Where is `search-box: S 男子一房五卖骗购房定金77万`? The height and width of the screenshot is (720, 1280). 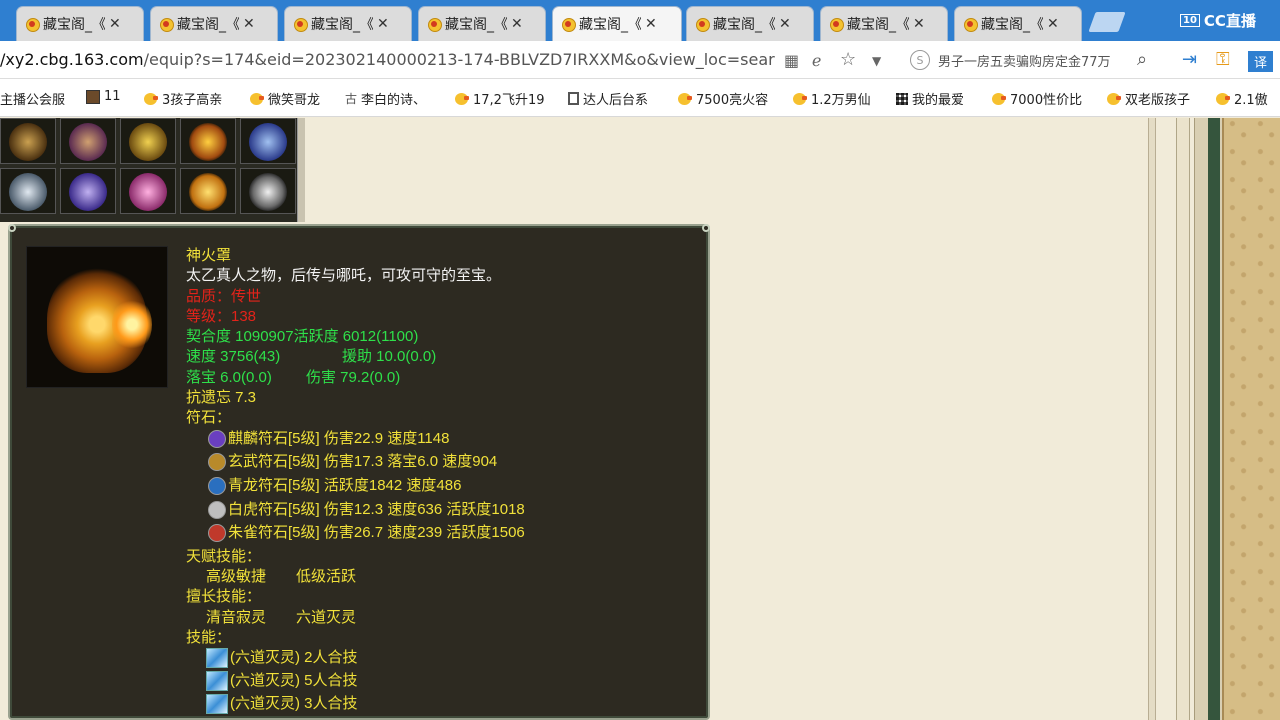
search-box: S 男子一房五卖骗购房定金77万 is located at coordinates (1035, 60).